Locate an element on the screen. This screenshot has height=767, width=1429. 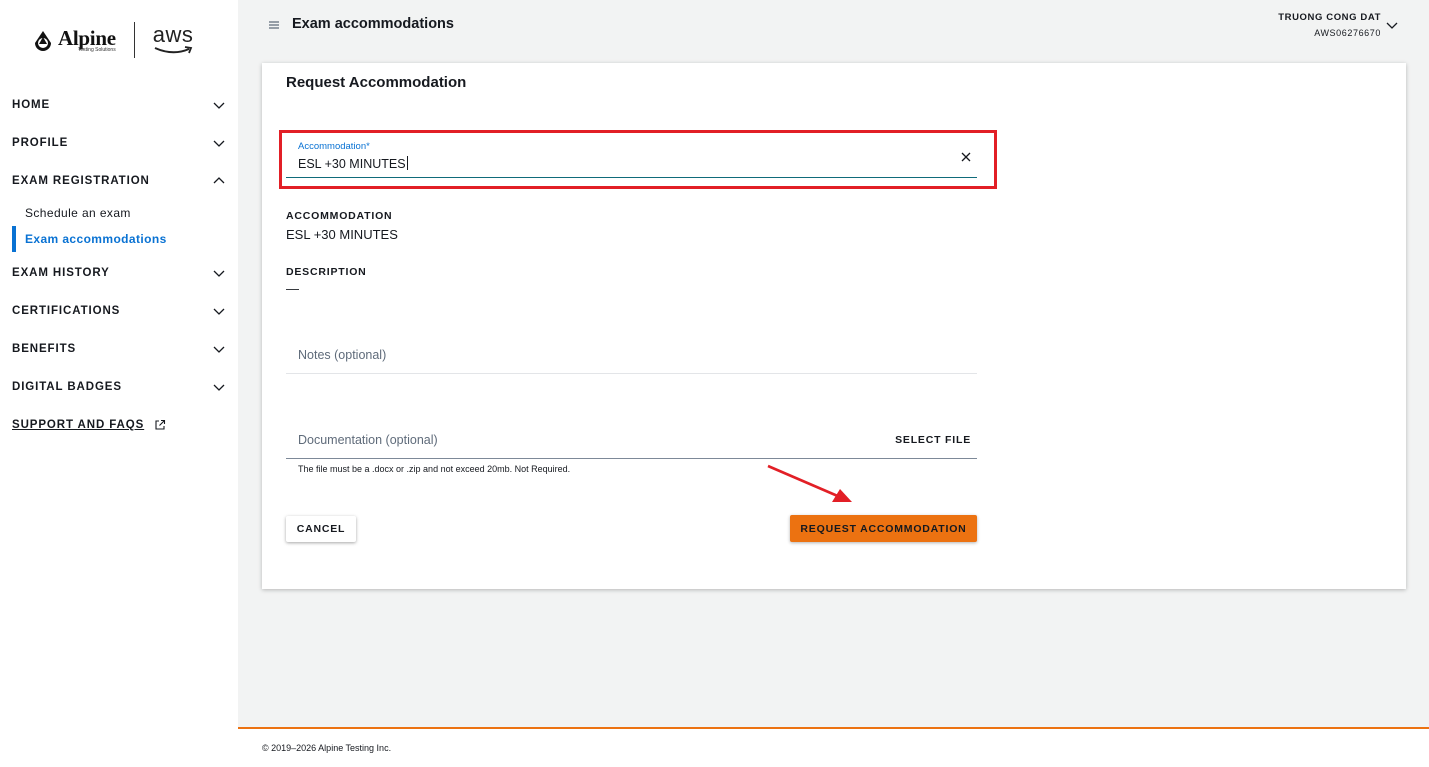
select-file-button: SELECT FILE is located at coordinates (933, 440).